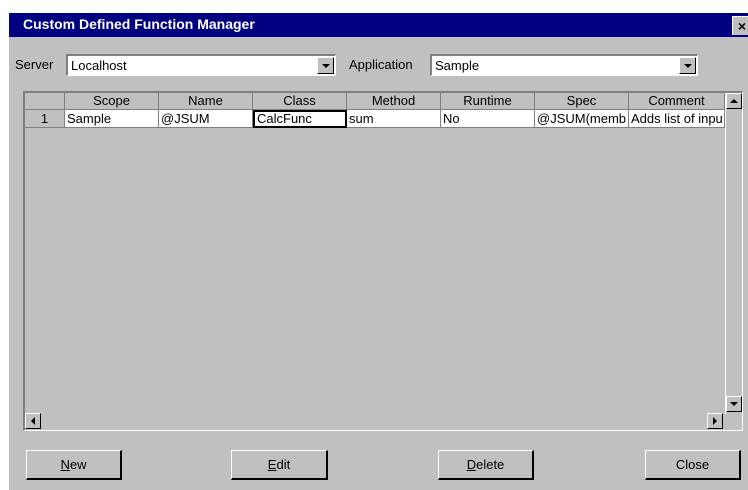  I want to click on new-button-accel: N, so click(65, 464).